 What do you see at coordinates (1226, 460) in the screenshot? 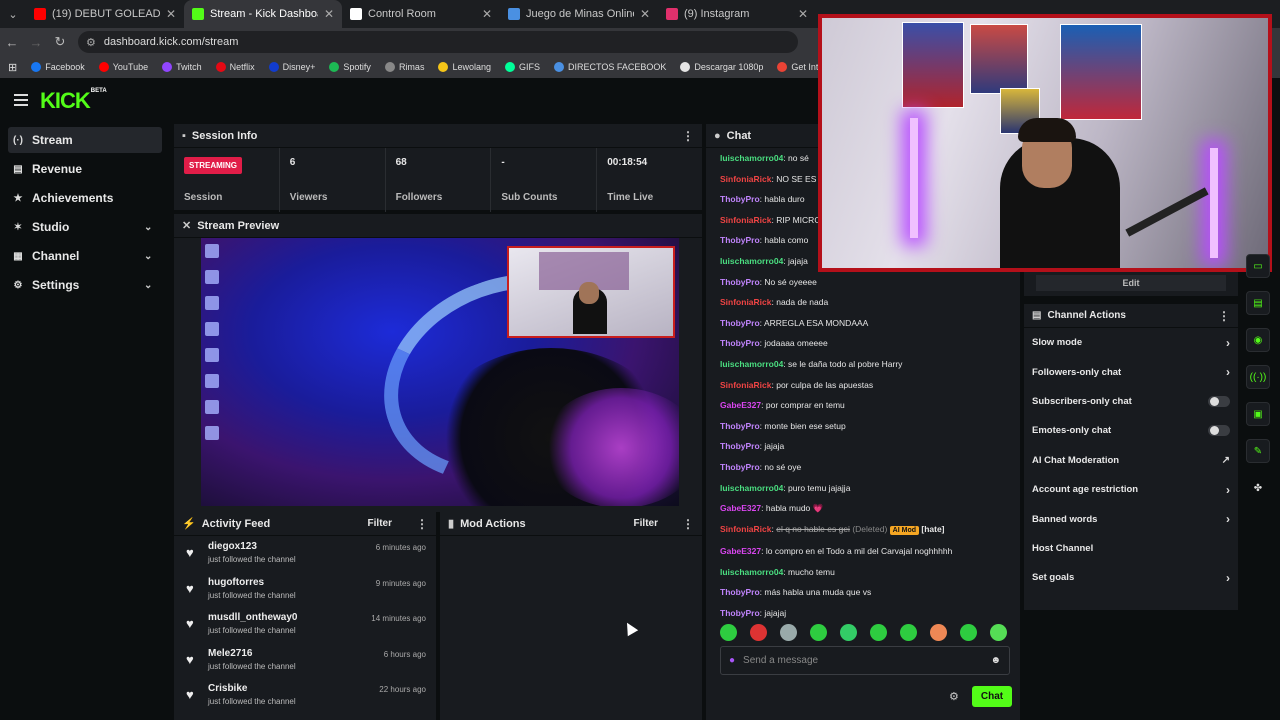
I see `external-link-icon: ↗` at bounding box center [1226, 460].